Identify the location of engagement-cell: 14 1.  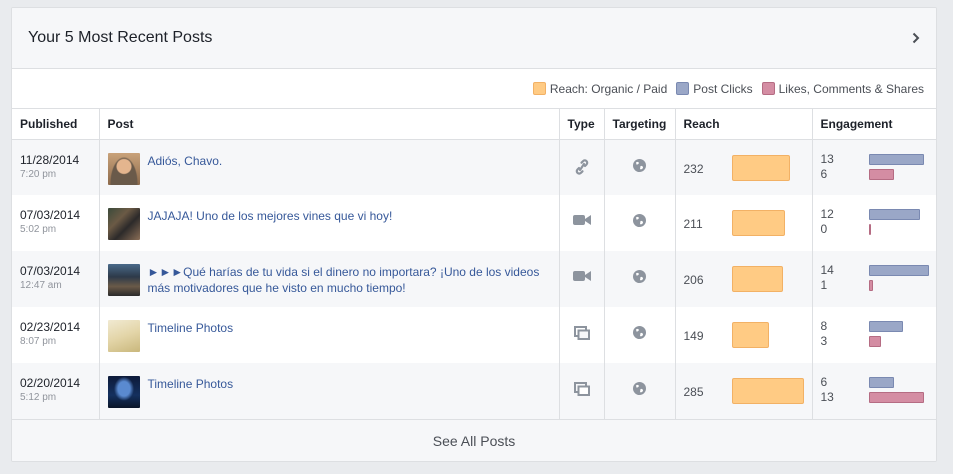
(874, 279).